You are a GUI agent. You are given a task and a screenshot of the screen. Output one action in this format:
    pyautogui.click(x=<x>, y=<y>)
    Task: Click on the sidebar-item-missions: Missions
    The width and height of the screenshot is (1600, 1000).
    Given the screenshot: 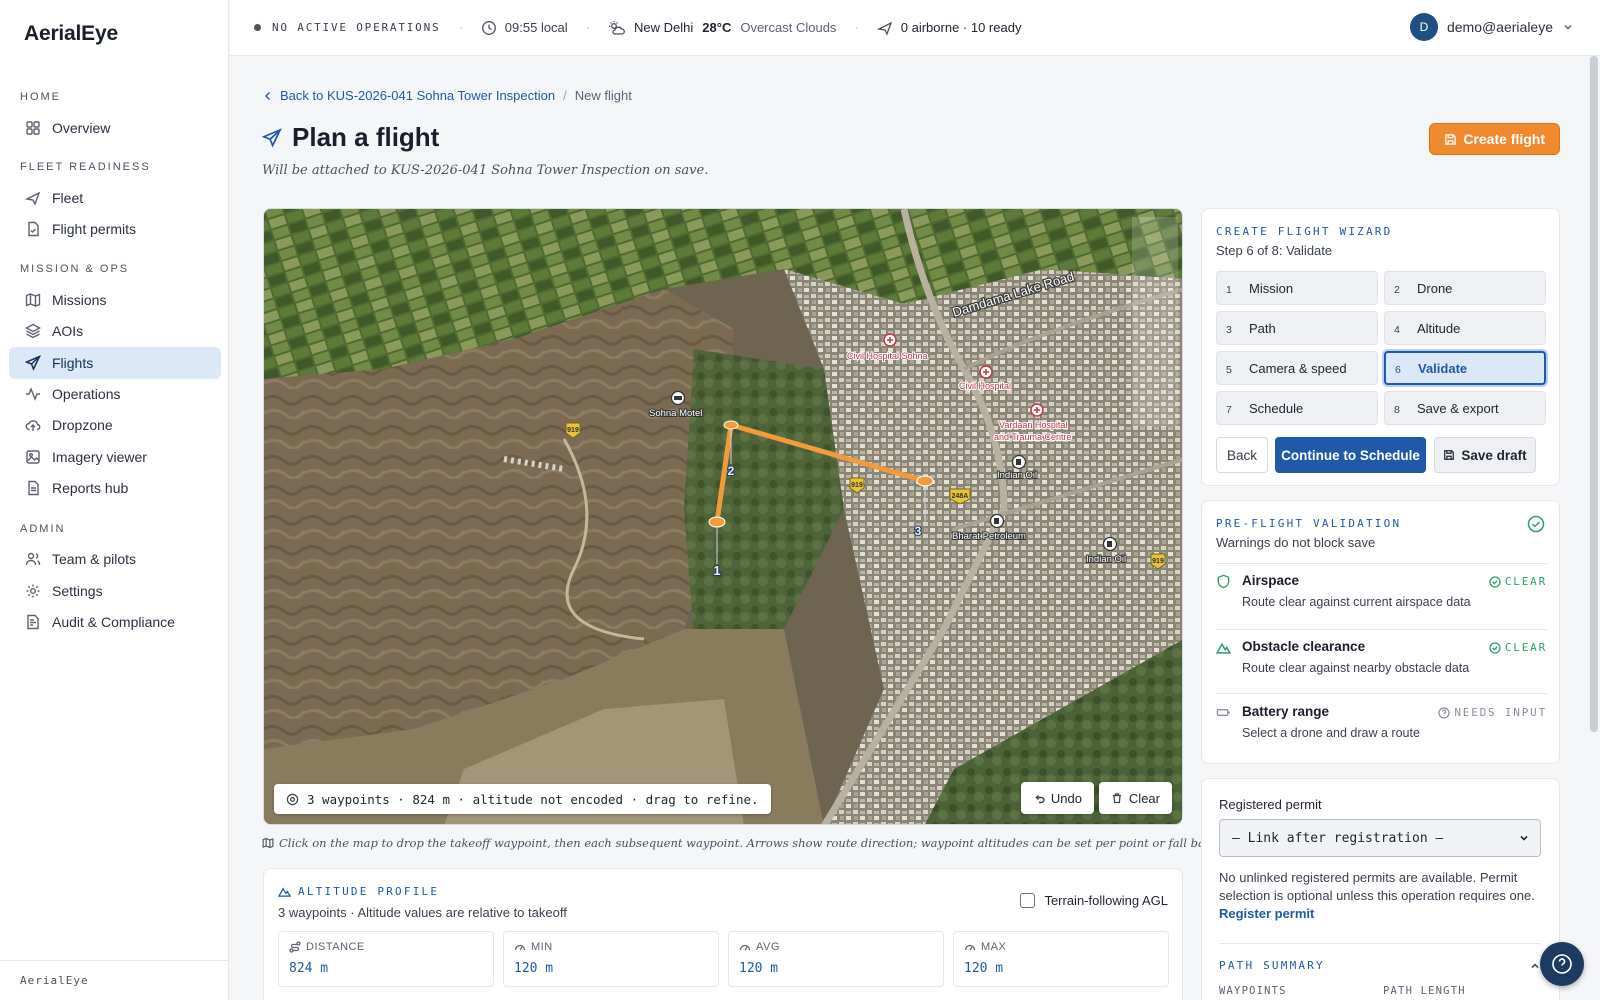 What is the action you would take?
    pyautogui.click(x=115, y=300)
    